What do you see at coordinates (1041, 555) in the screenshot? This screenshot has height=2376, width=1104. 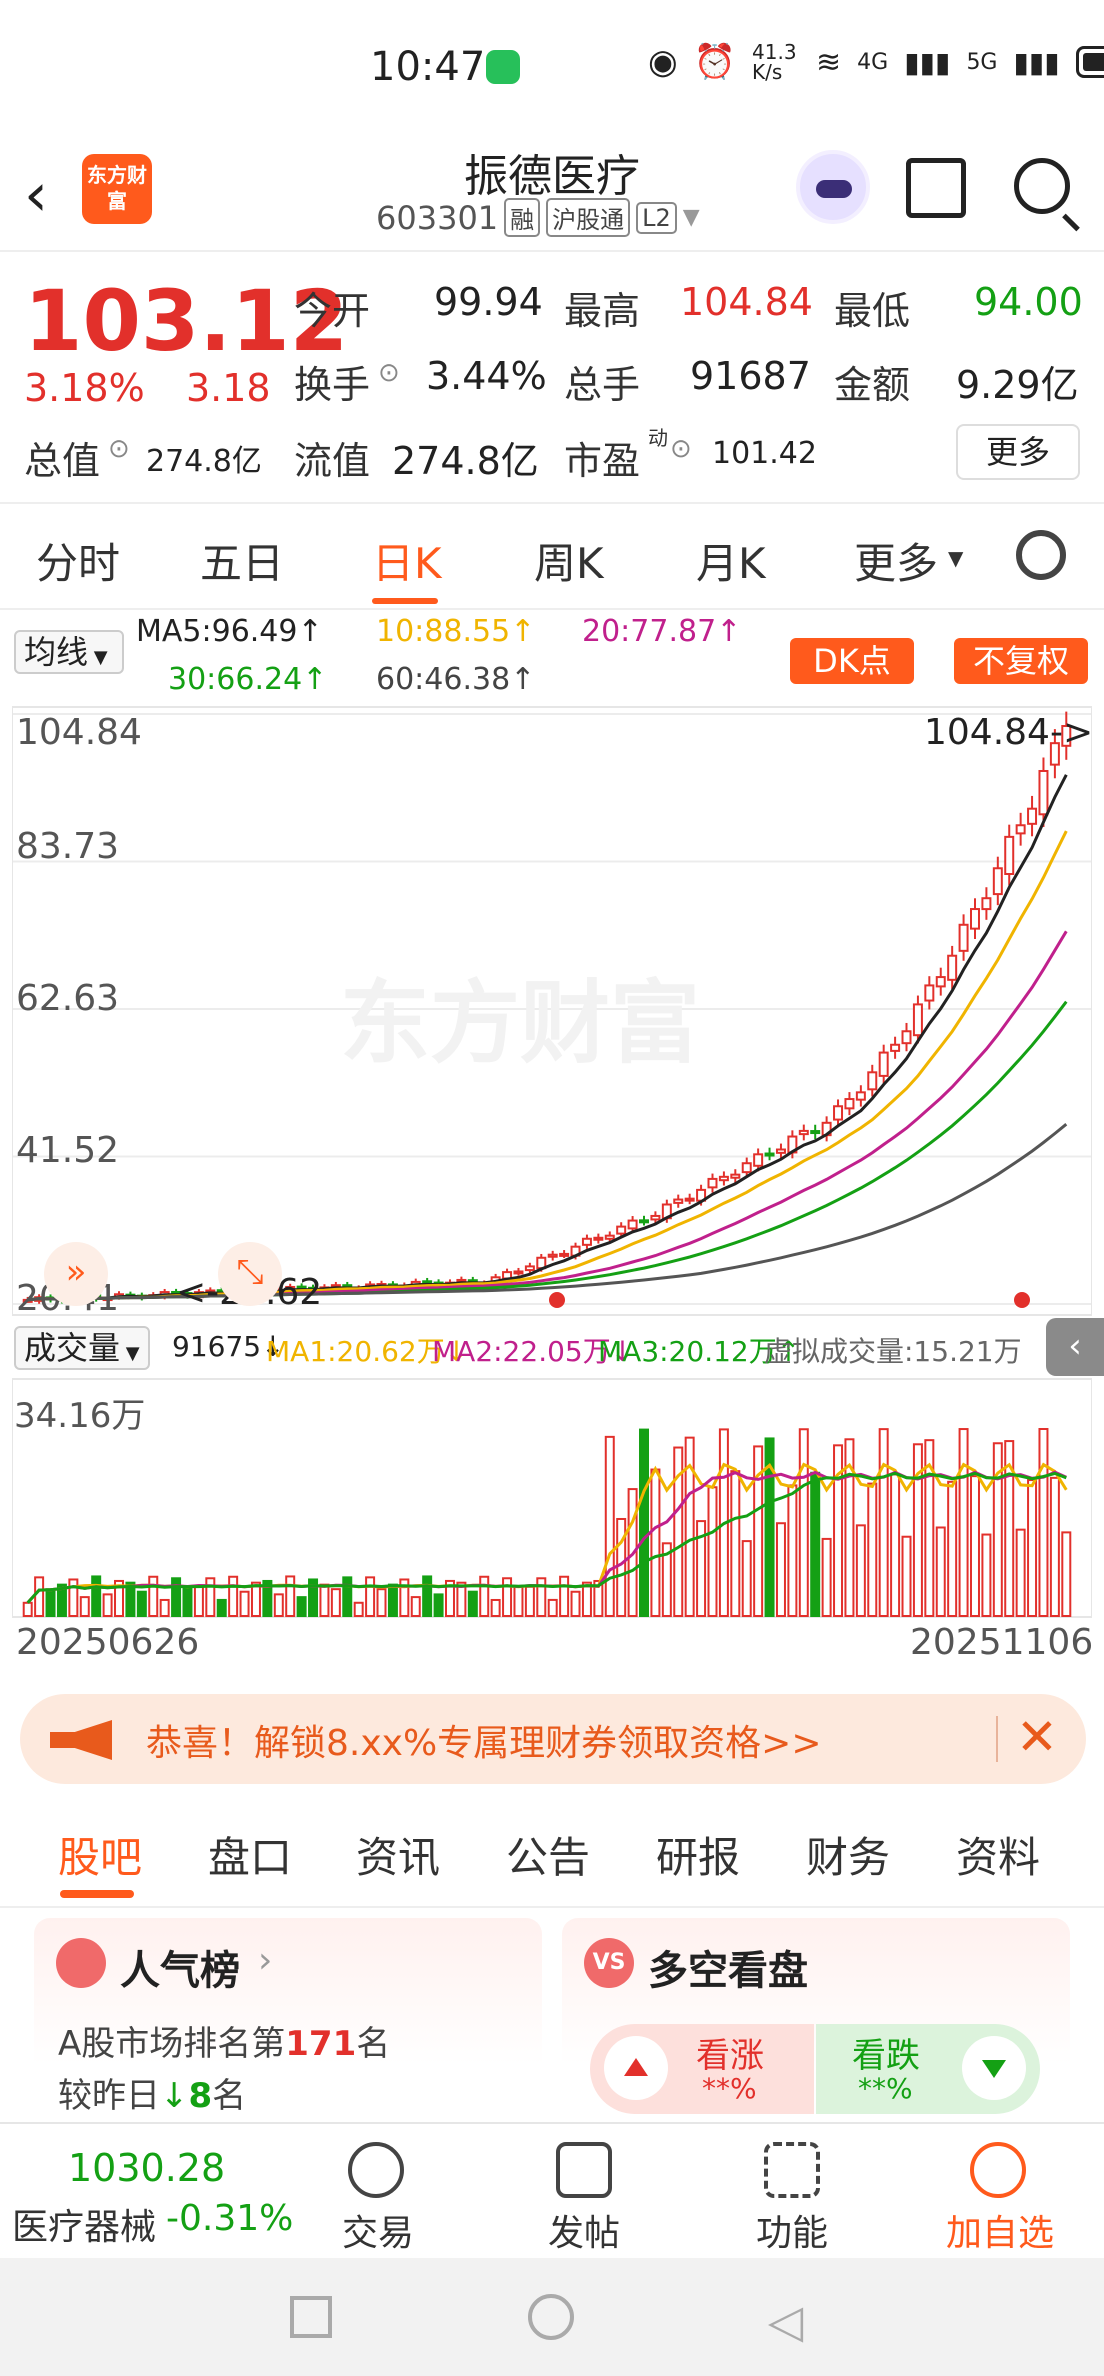 I see `gear-icon` at bounding box center [1041, 555].